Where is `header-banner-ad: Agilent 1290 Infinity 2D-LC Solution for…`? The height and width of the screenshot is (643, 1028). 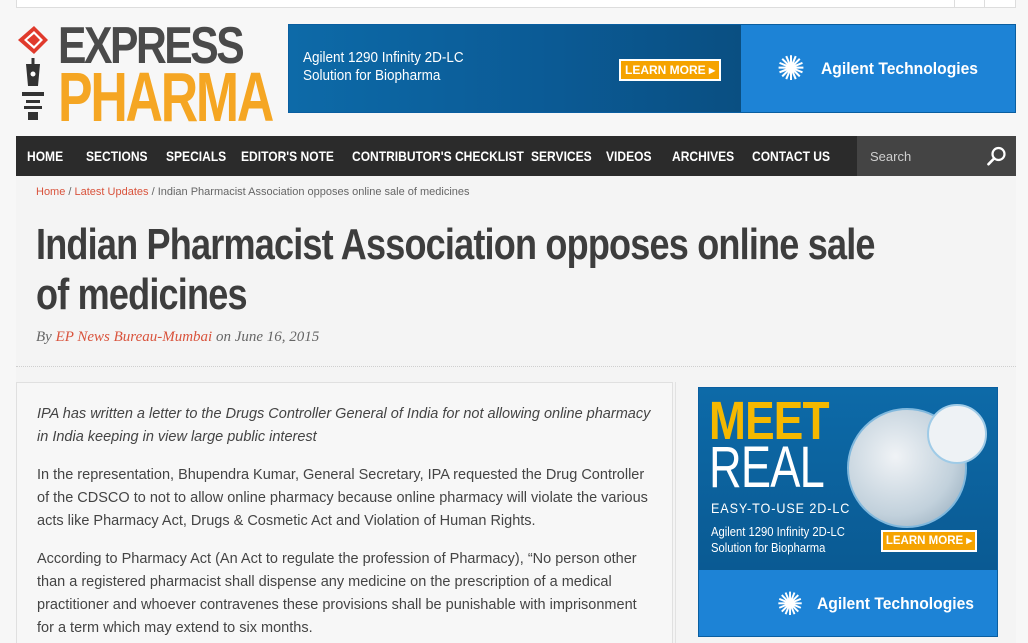 header-banner-ad: Agilent 1290 Infinity 2D-LC Solution for… is located at coordinates (652, 68).